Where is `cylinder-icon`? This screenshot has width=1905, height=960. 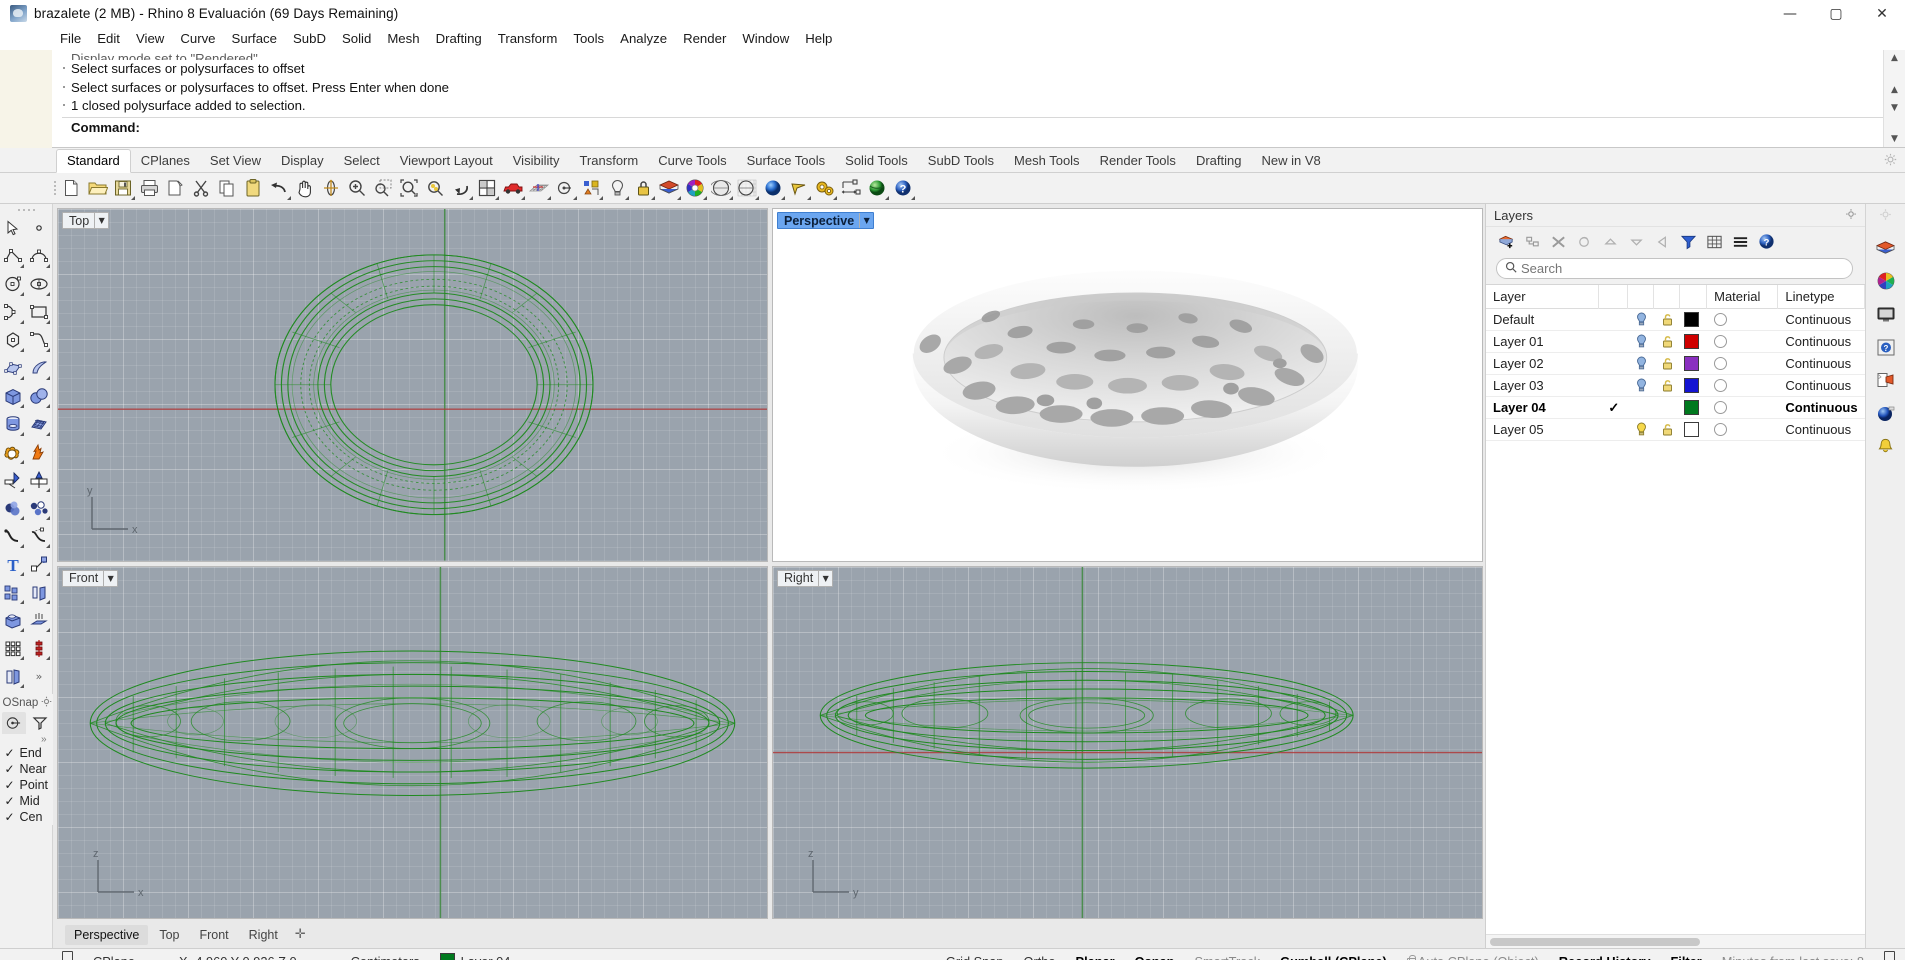 cylinder-icon is located at coordinates (13, 424).